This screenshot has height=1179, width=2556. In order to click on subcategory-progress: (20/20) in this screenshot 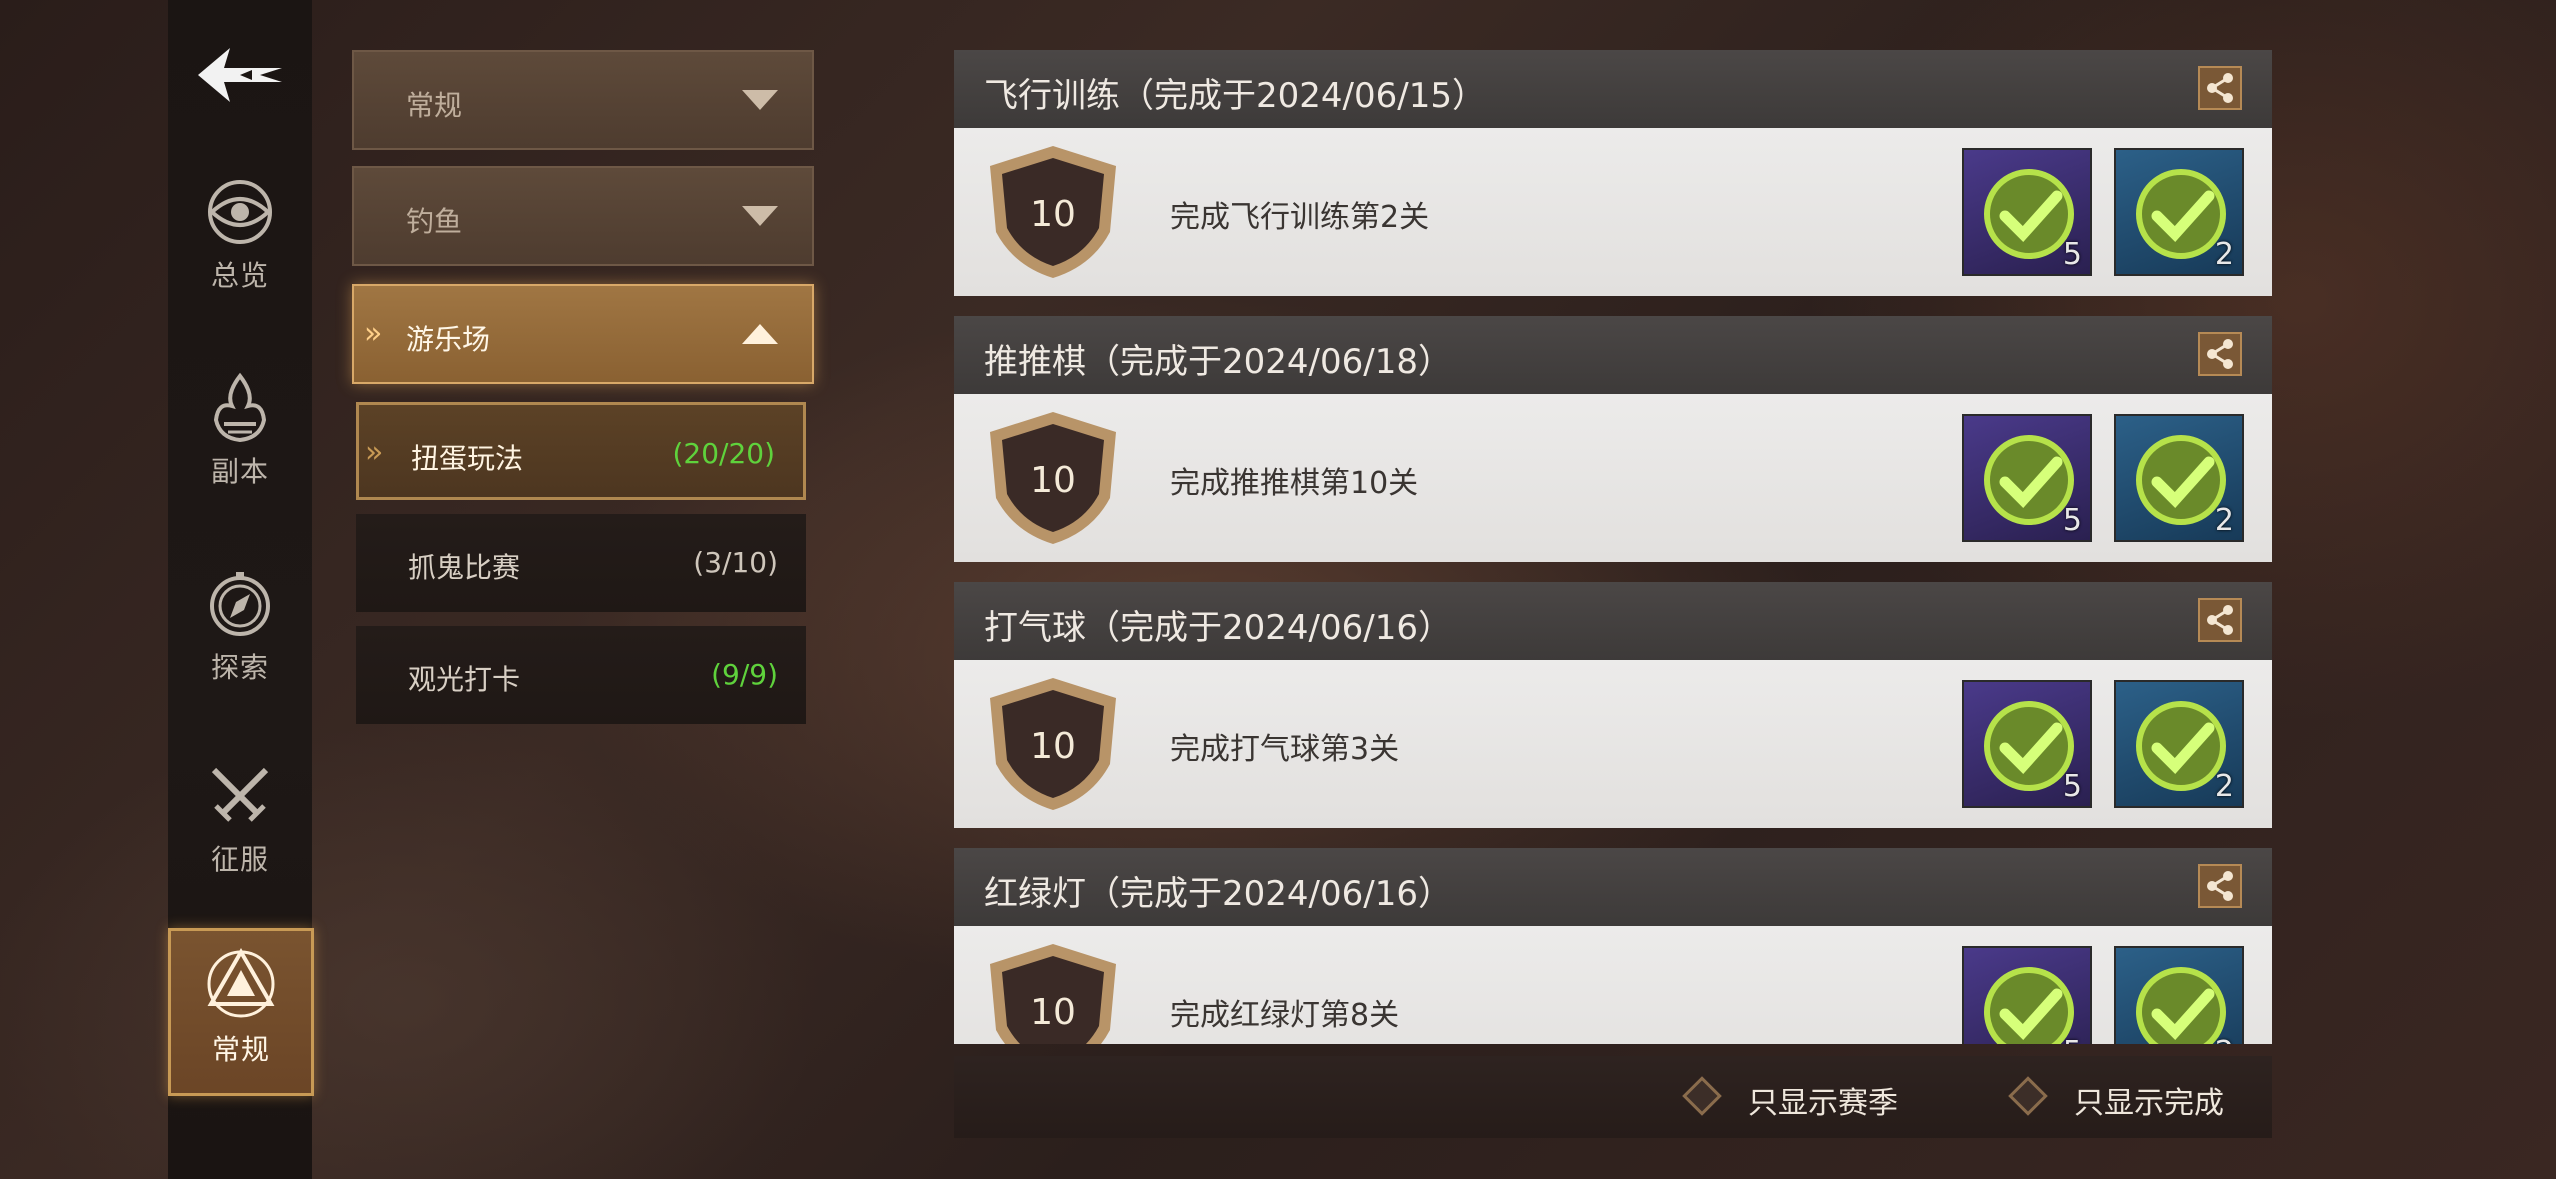, I will do `click(723, 453)`.